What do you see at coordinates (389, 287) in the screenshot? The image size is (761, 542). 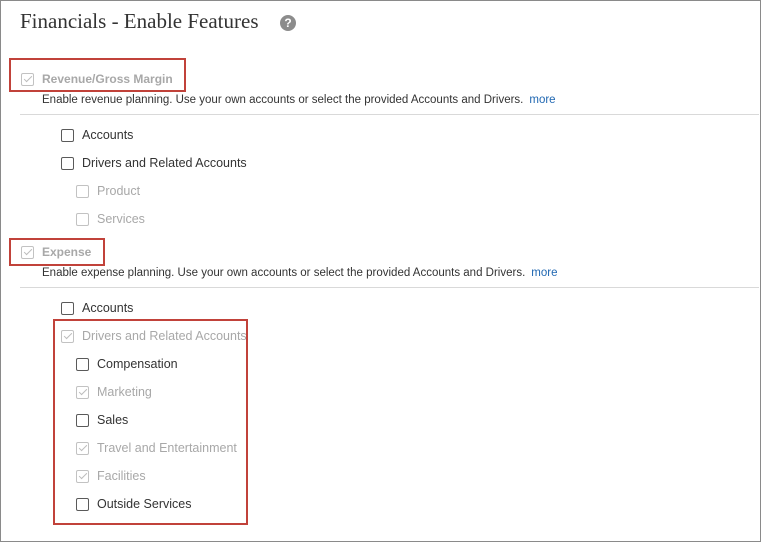 I see `expense-divider` at bounding box center [389, 287].